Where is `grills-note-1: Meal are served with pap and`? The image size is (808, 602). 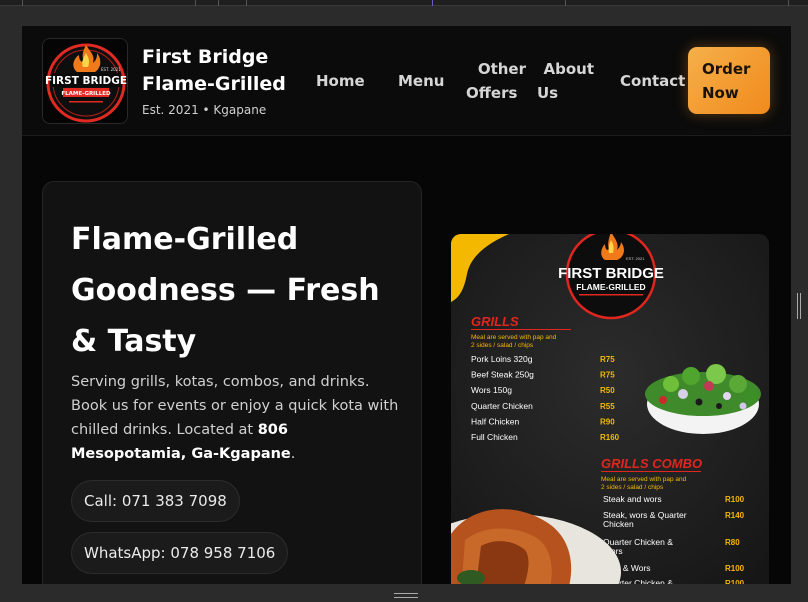
grills-note-1: Meal are served with pap and is located at coordinates (514, 337).